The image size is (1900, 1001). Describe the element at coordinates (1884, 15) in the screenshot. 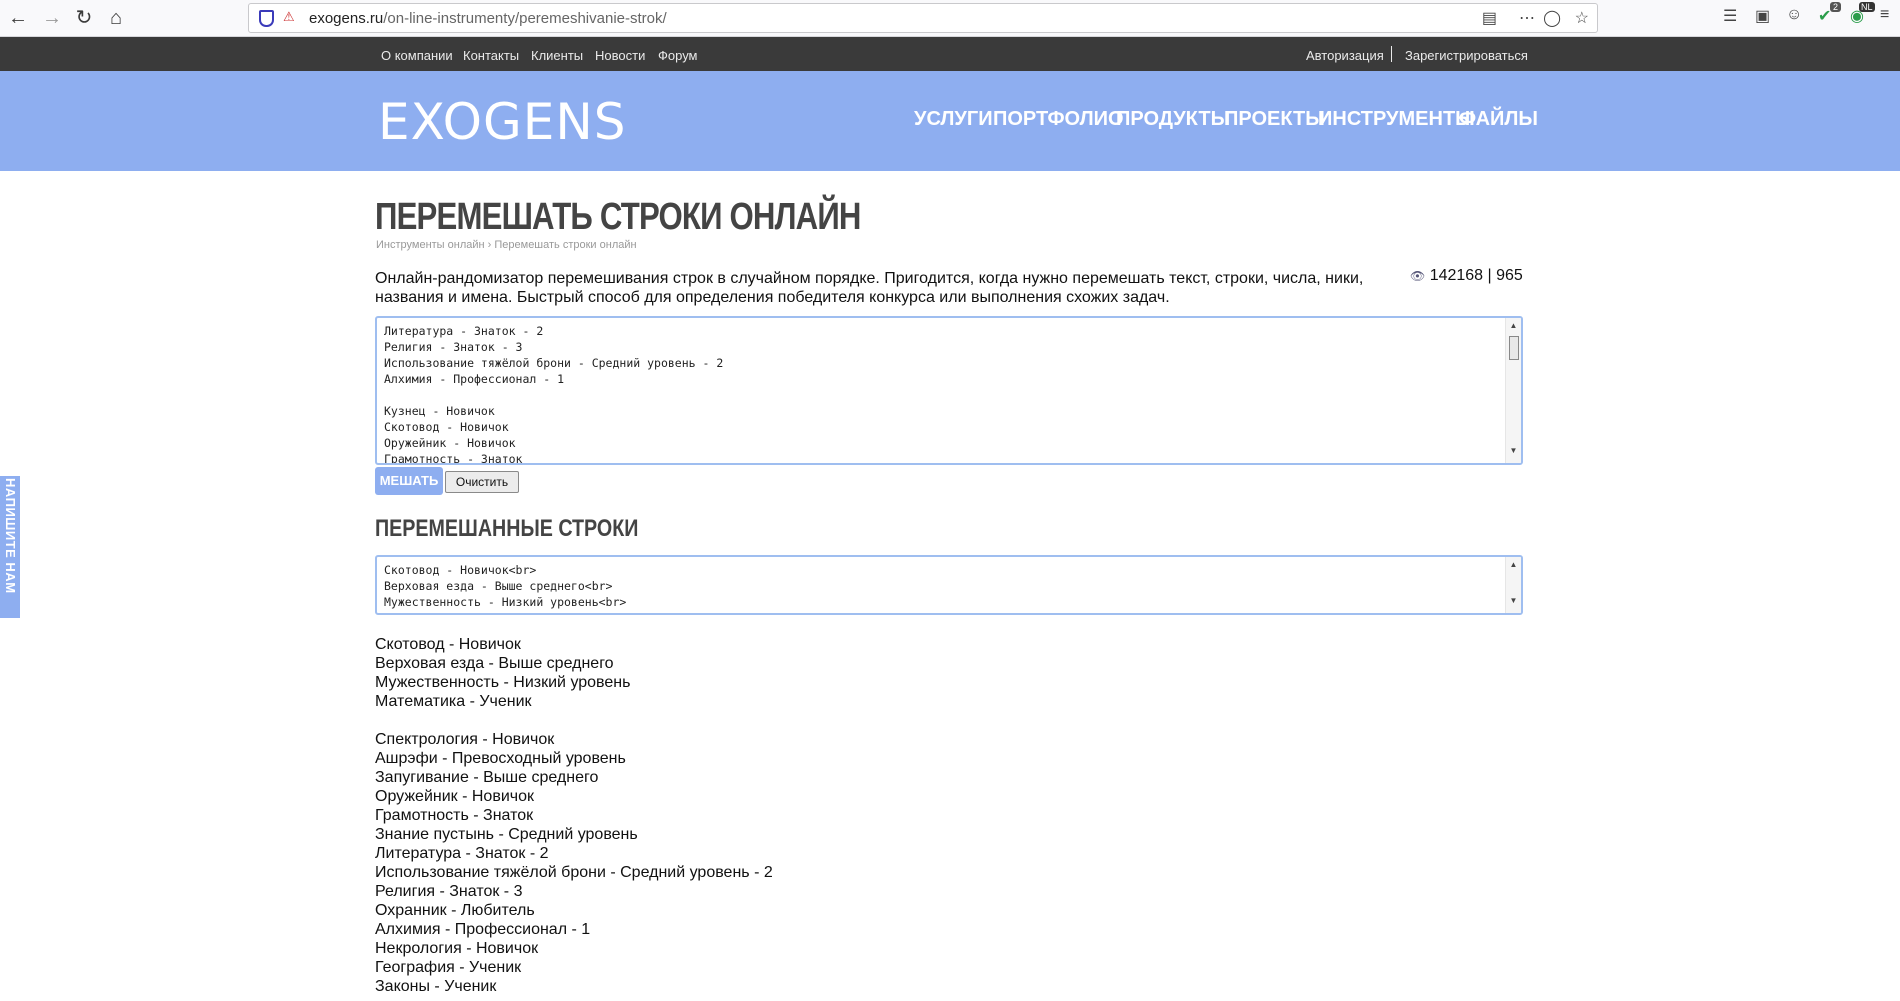

I see `menu-icon: ≡` at that location.